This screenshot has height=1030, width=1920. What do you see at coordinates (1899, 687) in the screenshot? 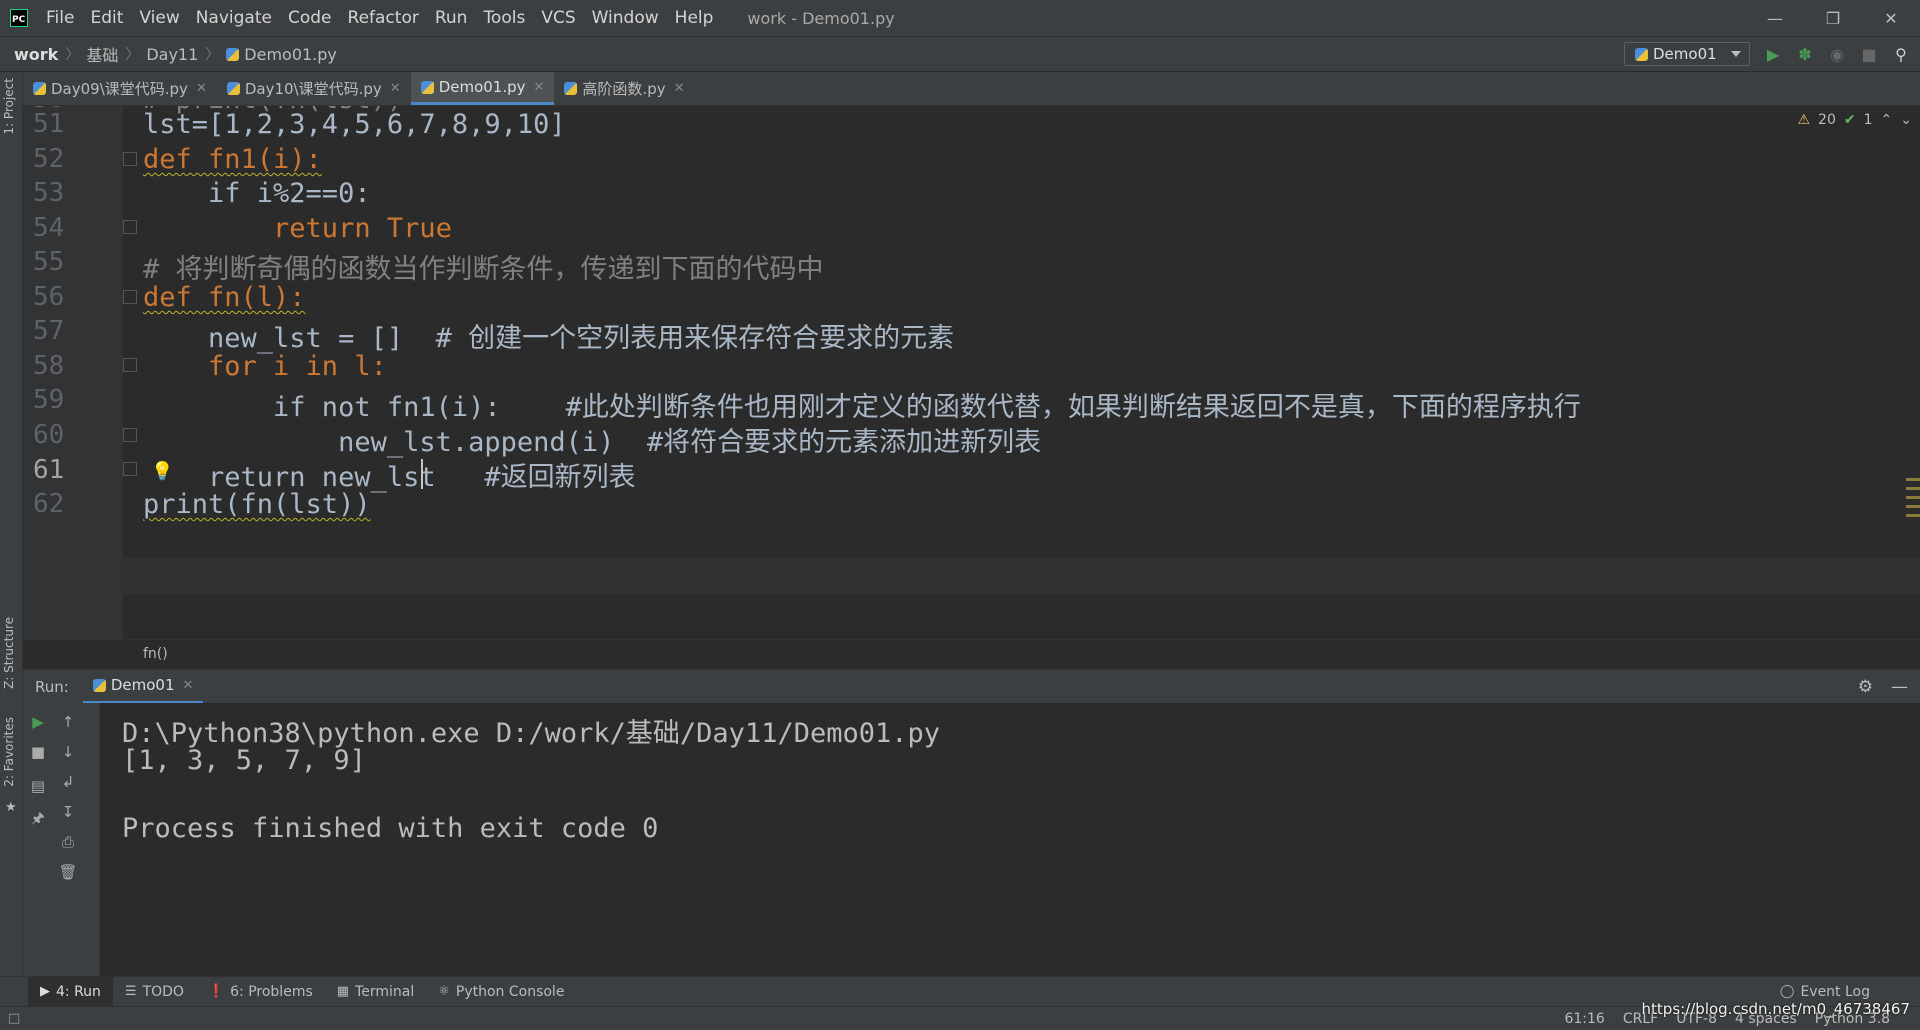
I see `hide-panel-icon: —` at bounding box center [1899, 687].